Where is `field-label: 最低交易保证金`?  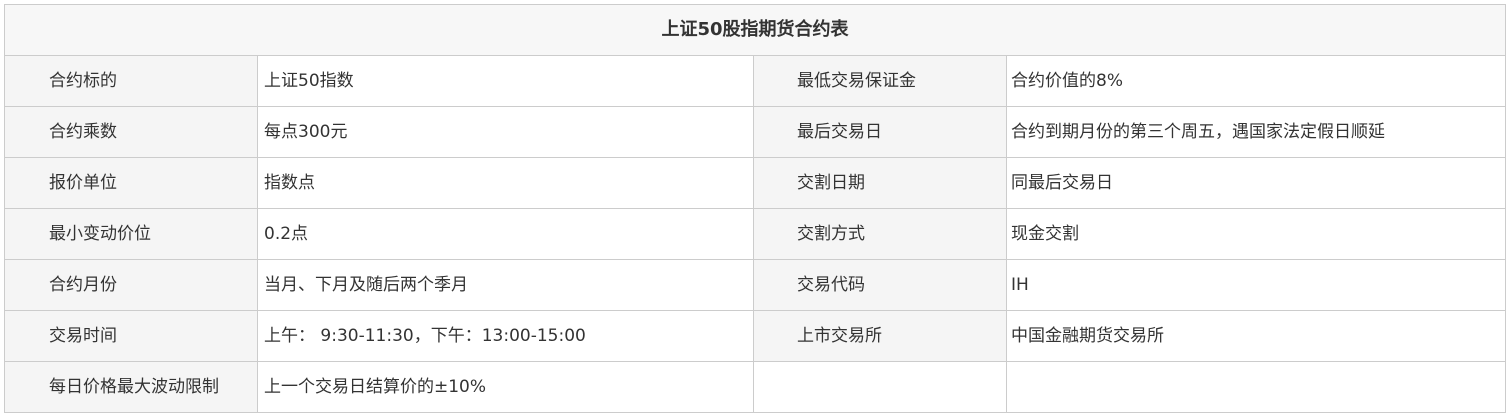 field-label: 最低交易保证金 is located at coordinates (880, 81).